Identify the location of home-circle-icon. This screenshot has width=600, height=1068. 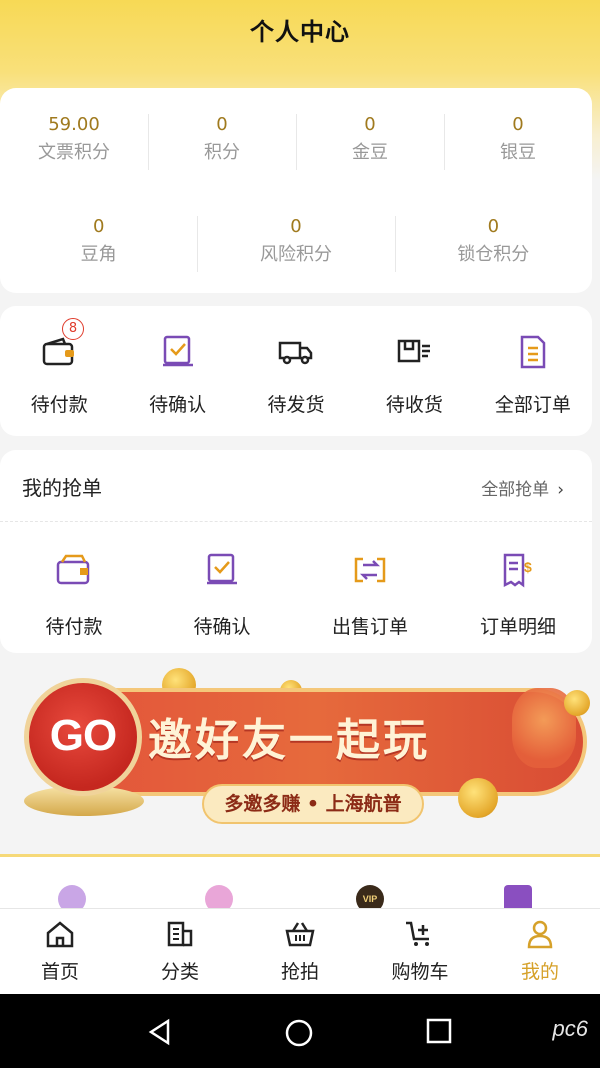
(299, 1033).